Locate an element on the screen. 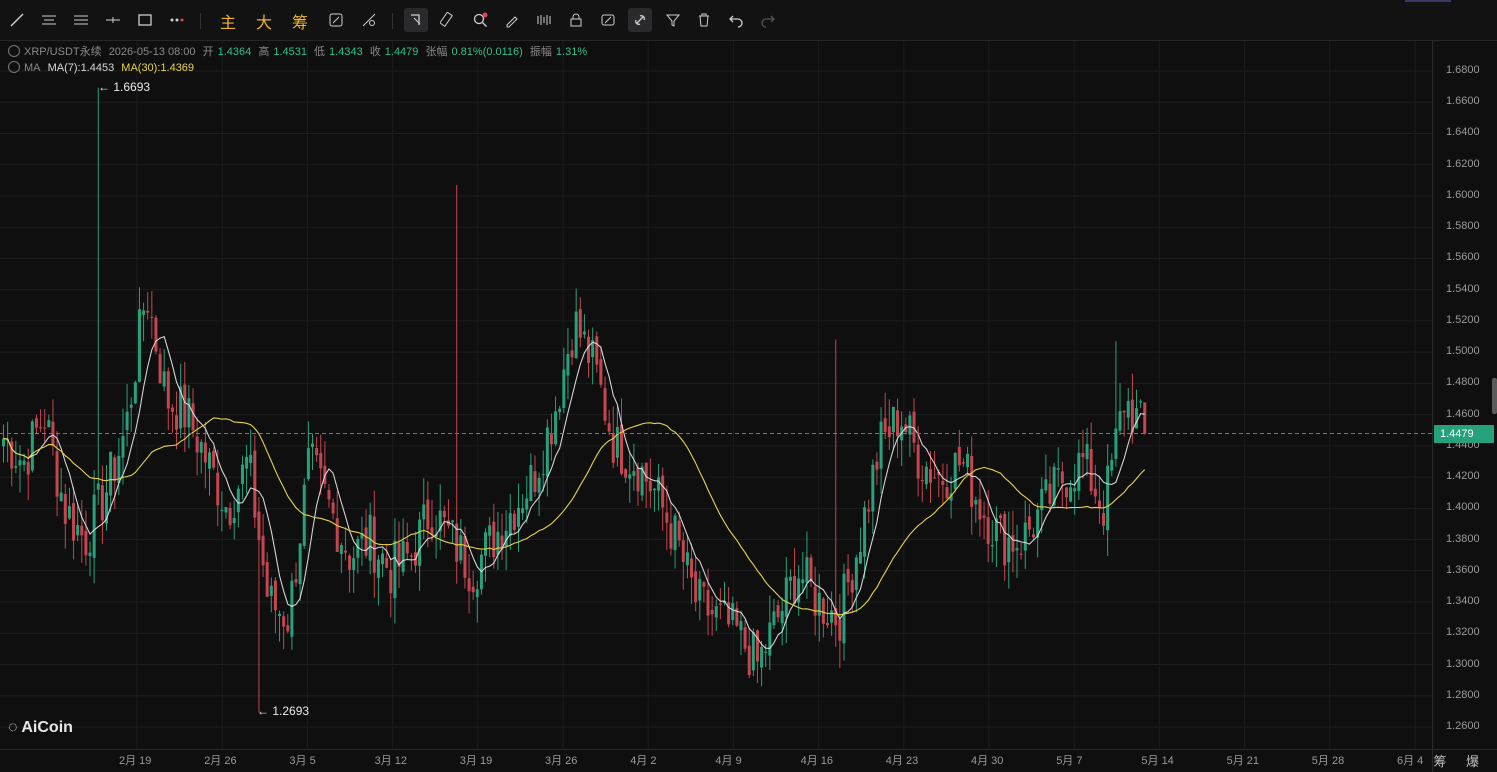 Image resolution: width=1497 pixels, height=772 pixels. y-tick-label: 1.3800 is located at coordinates (1463, 538).